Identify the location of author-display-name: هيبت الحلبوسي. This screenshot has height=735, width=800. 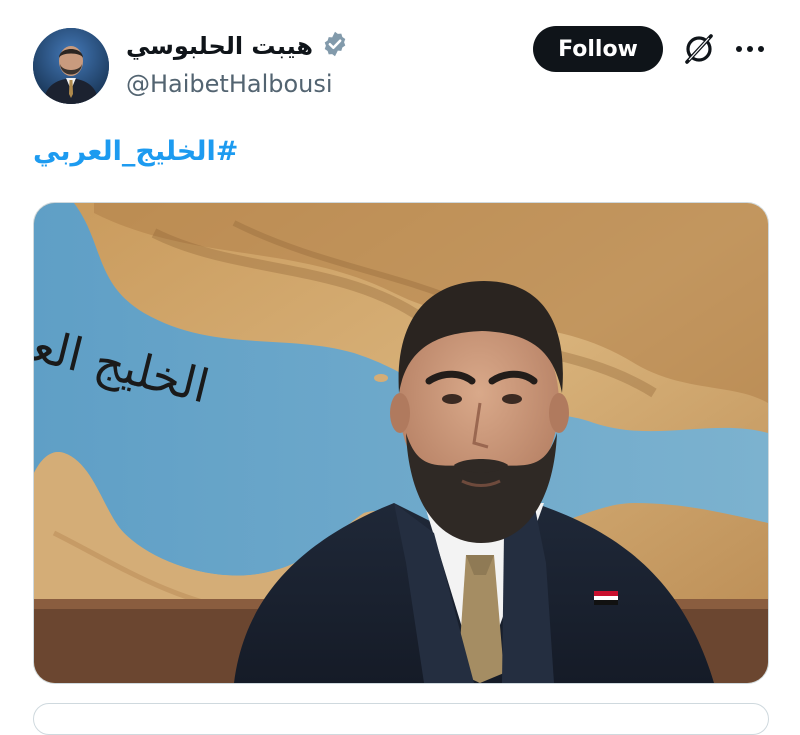
(219, 46).